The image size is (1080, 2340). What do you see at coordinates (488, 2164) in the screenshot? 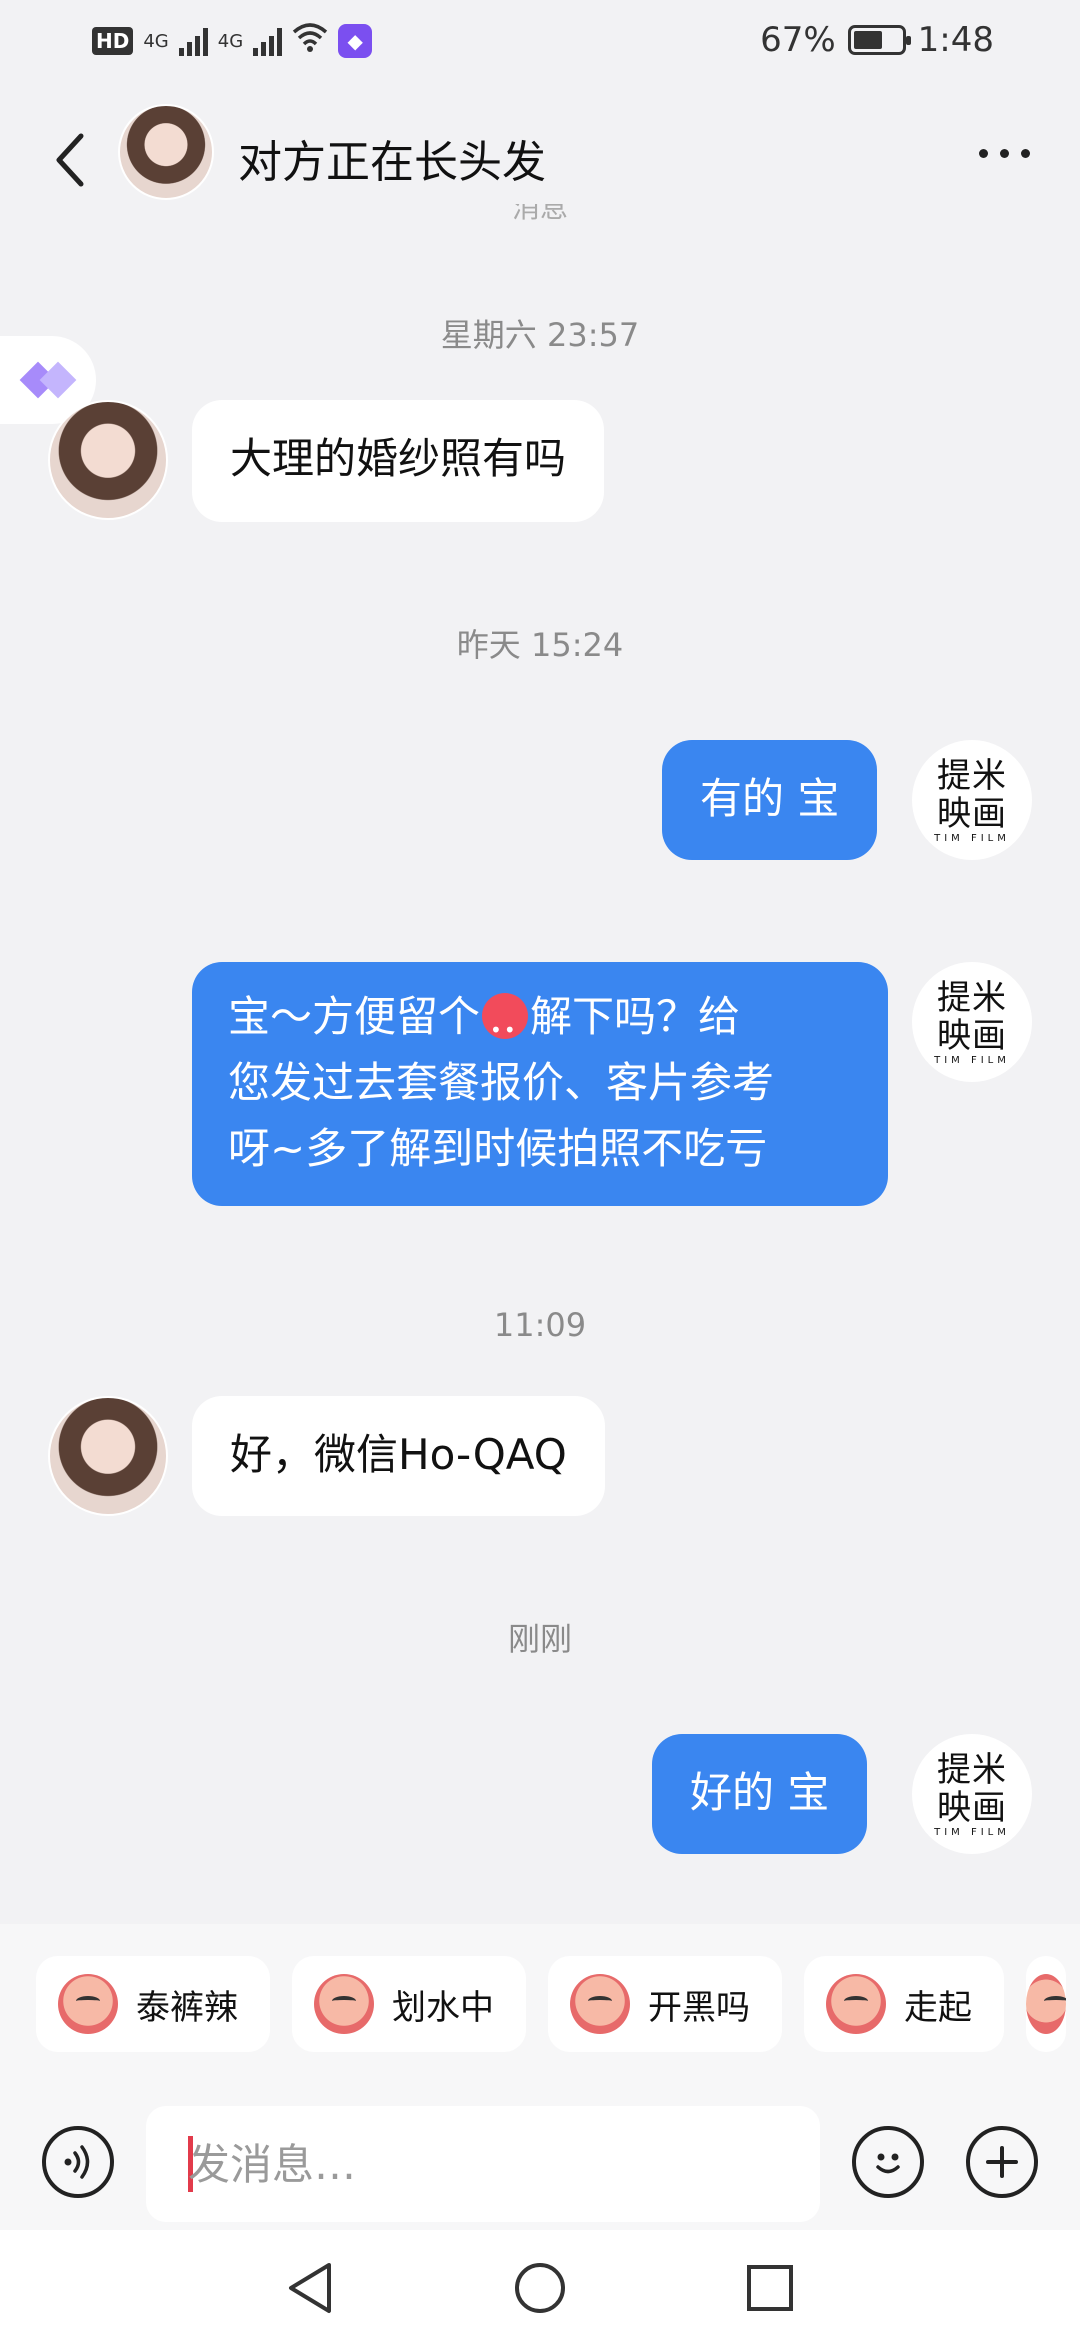
I see `message-input` at bounding box center [488, 2164].